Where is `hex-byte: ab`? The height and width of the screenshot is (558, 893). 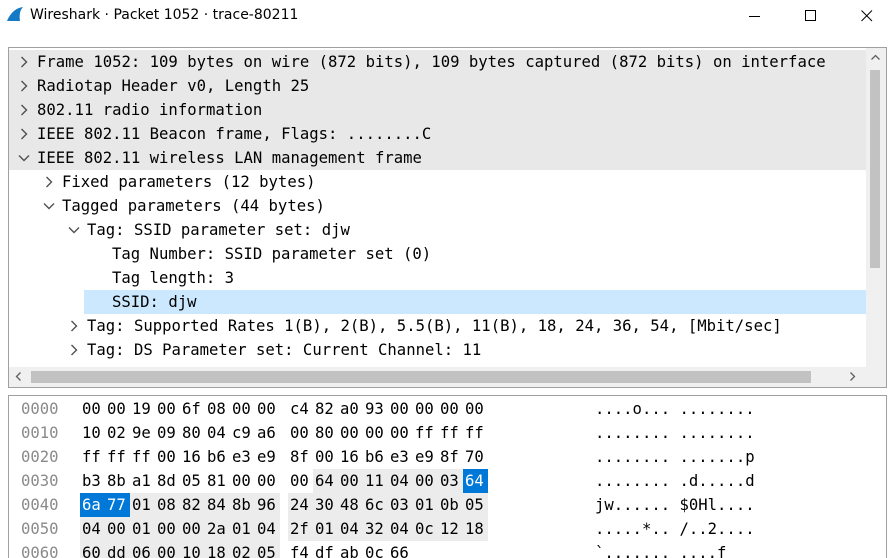
hex-byte: ab is located at coordinates (350, 549).